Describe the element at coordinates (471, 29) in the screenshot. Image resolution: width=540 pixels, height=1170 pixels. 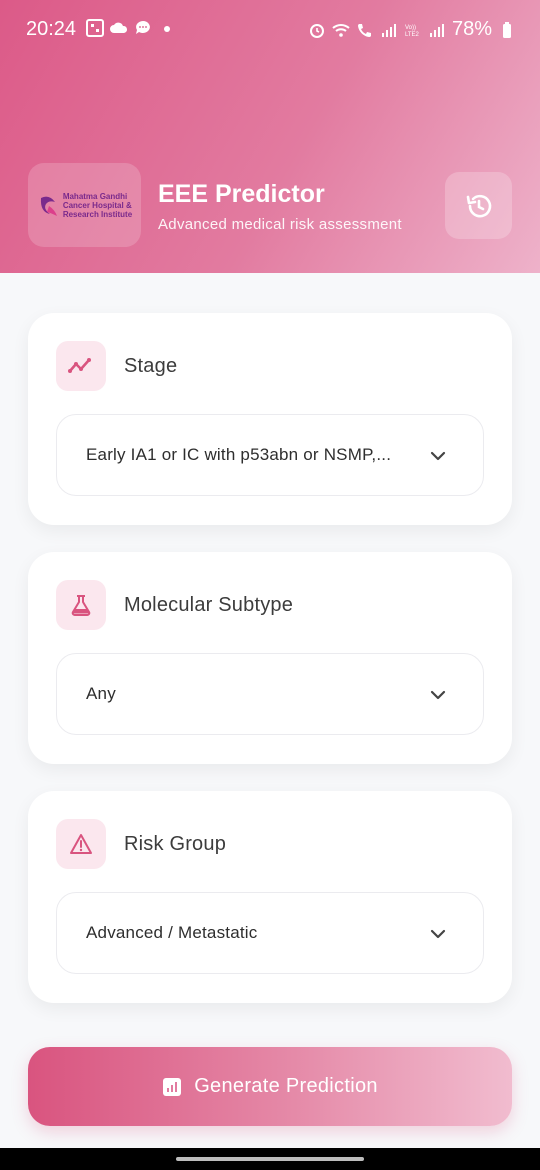
I see `battery-percent: 78%` at that location.